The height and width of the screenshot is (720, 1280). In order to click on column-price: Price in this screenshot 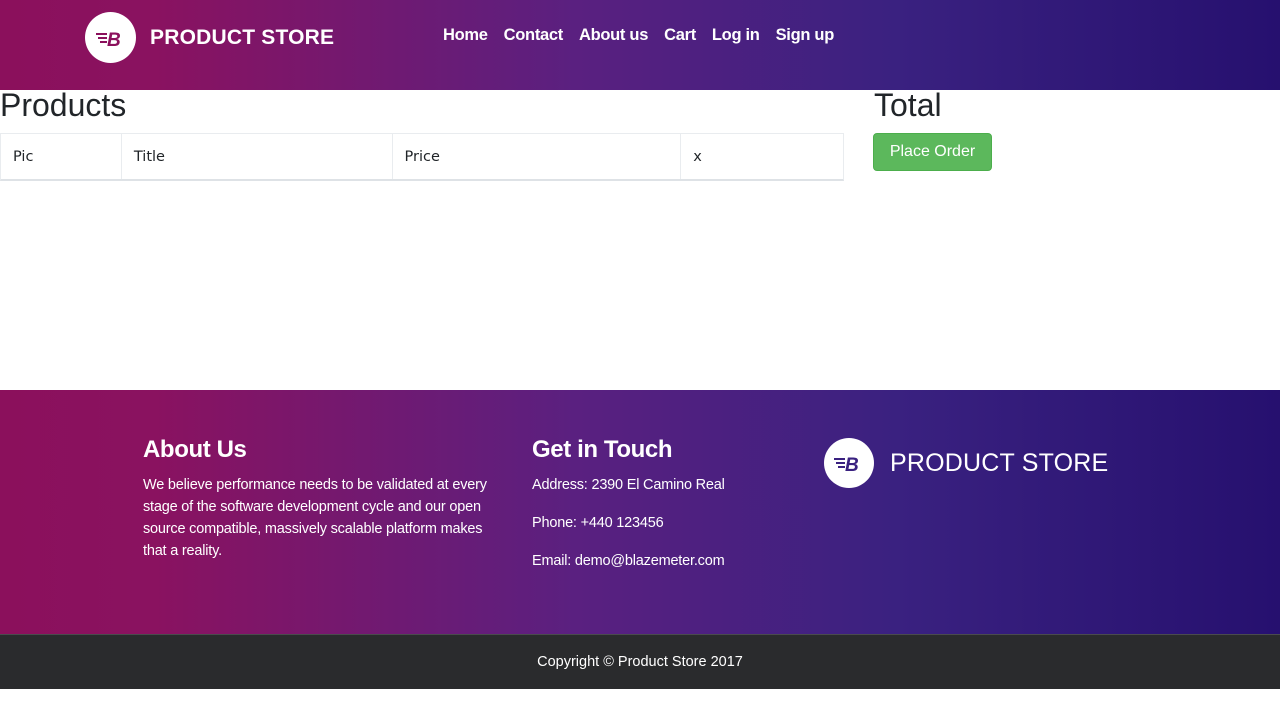, I will do `click(537, 156)`.